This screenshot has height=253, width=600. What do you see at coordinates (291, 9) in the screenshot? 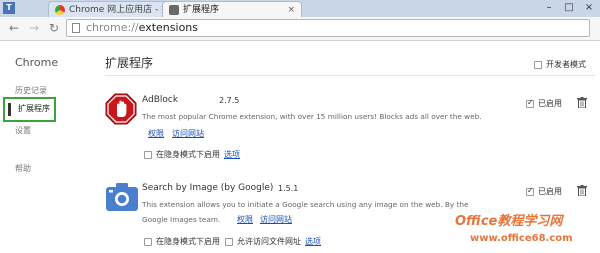
I see `tab-close-icon: ×` at bounding box center [291, 9].